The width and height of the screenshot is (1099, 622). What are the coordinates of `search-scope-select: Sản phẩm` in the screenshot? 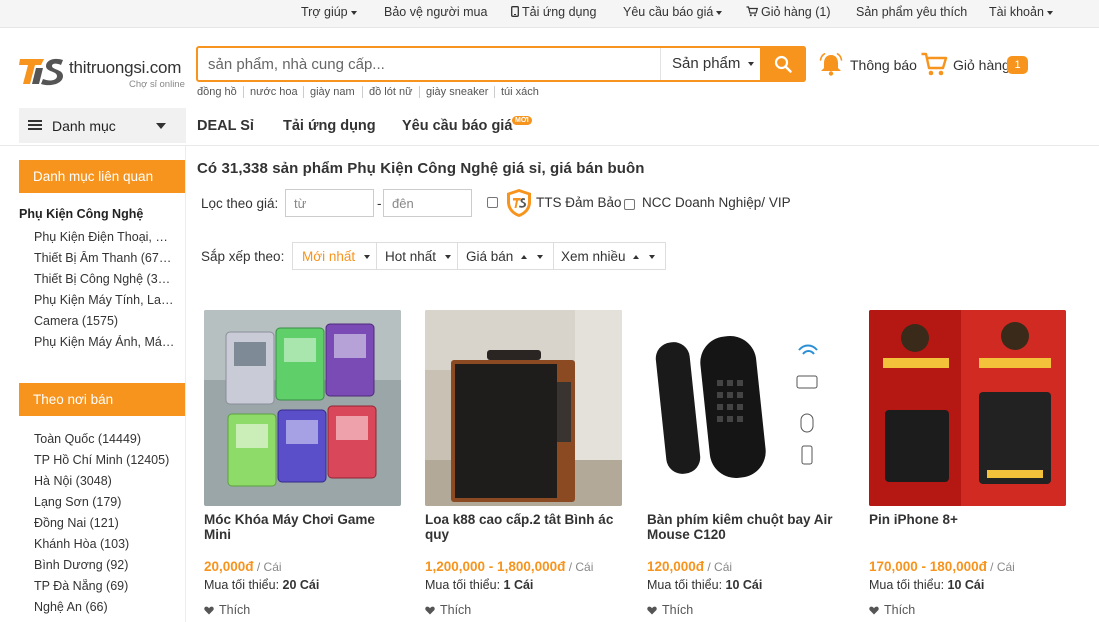 It's located at (711, 64).